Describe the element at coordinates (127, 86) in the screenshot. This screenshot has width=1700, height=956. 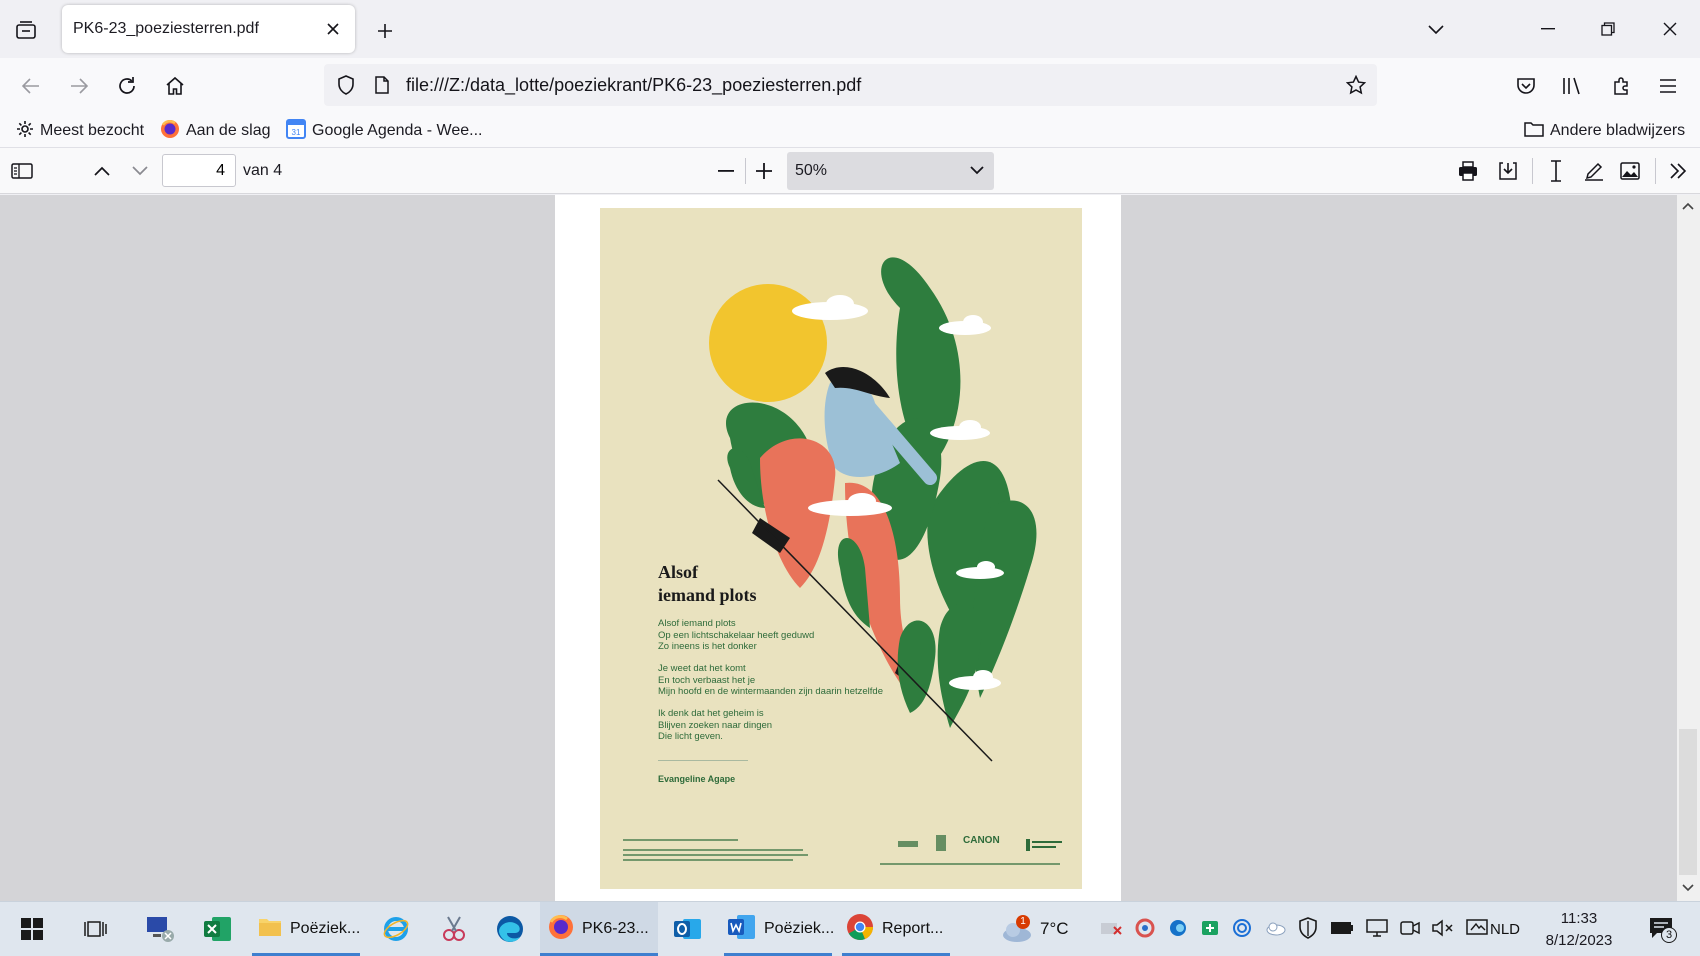
I see `reload-icon` at that location.